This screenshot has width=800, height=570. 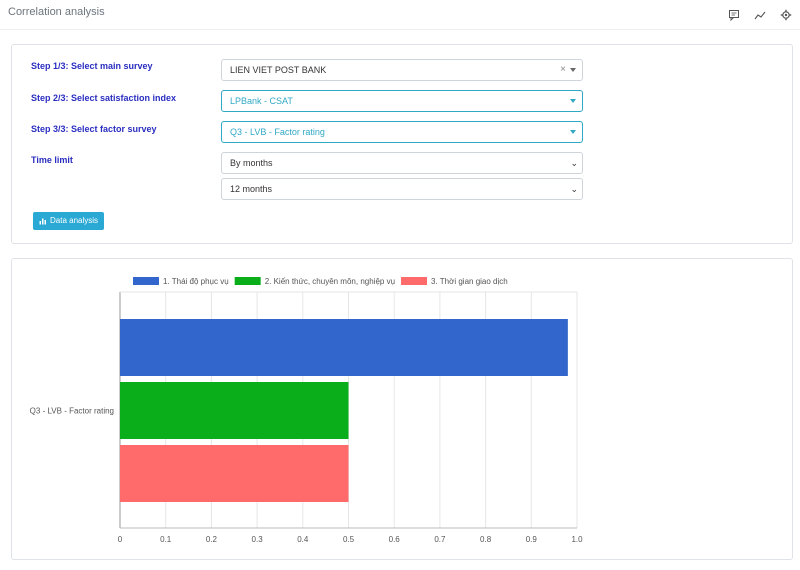 I want to click on x-tick-label: 0.6, so click(x=395, y=539).